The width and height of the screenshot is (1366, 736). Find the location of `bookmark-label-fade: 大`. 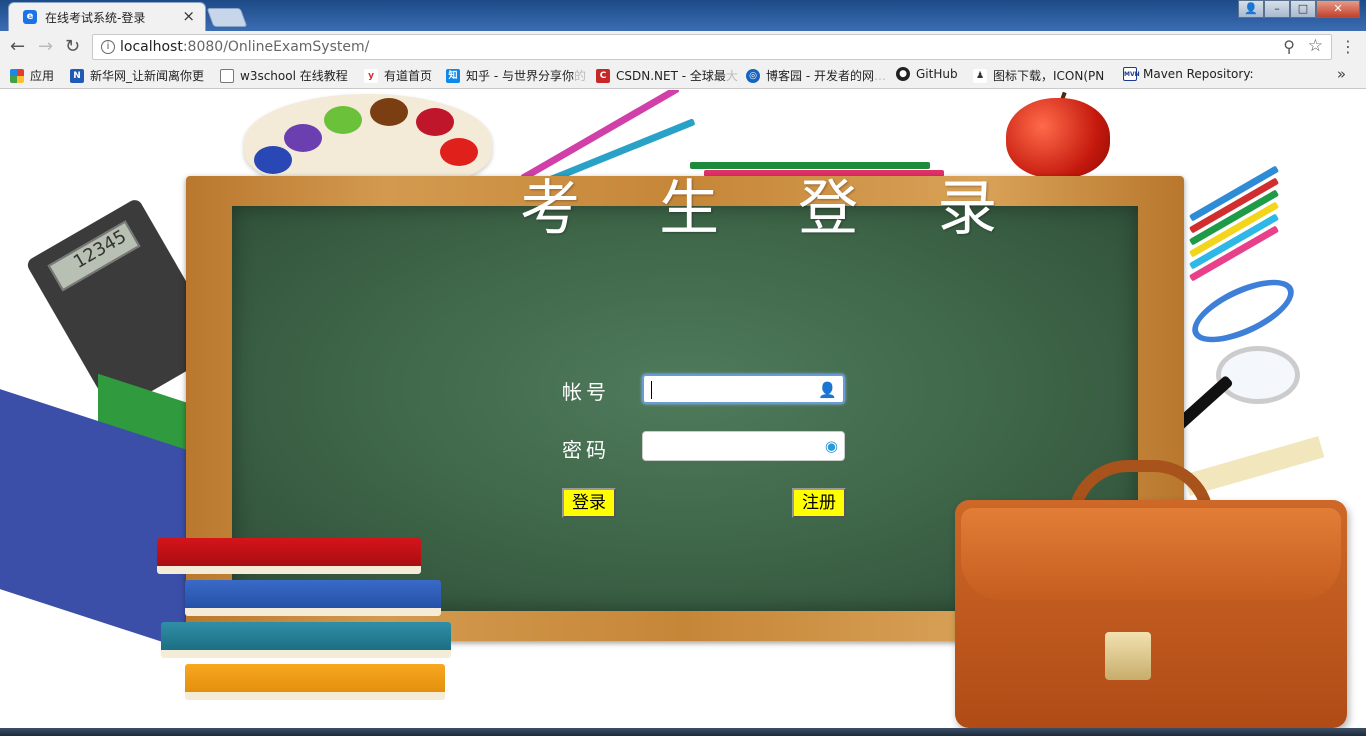

bookmark-label-fade: 大 is located at coordinates (731, 76).